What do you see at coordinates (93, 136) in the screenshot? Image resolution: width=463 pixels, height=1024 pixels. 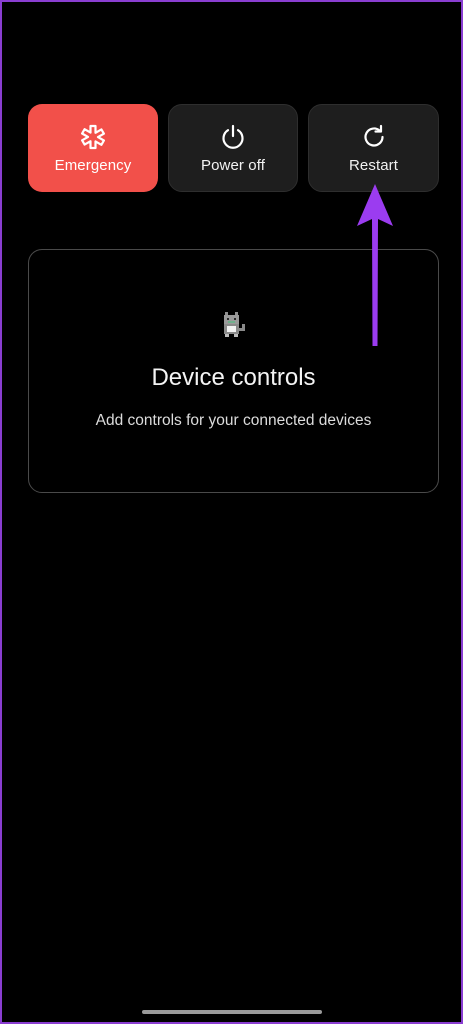 I see `medical-star-icon` at bounding box center [93, 136].